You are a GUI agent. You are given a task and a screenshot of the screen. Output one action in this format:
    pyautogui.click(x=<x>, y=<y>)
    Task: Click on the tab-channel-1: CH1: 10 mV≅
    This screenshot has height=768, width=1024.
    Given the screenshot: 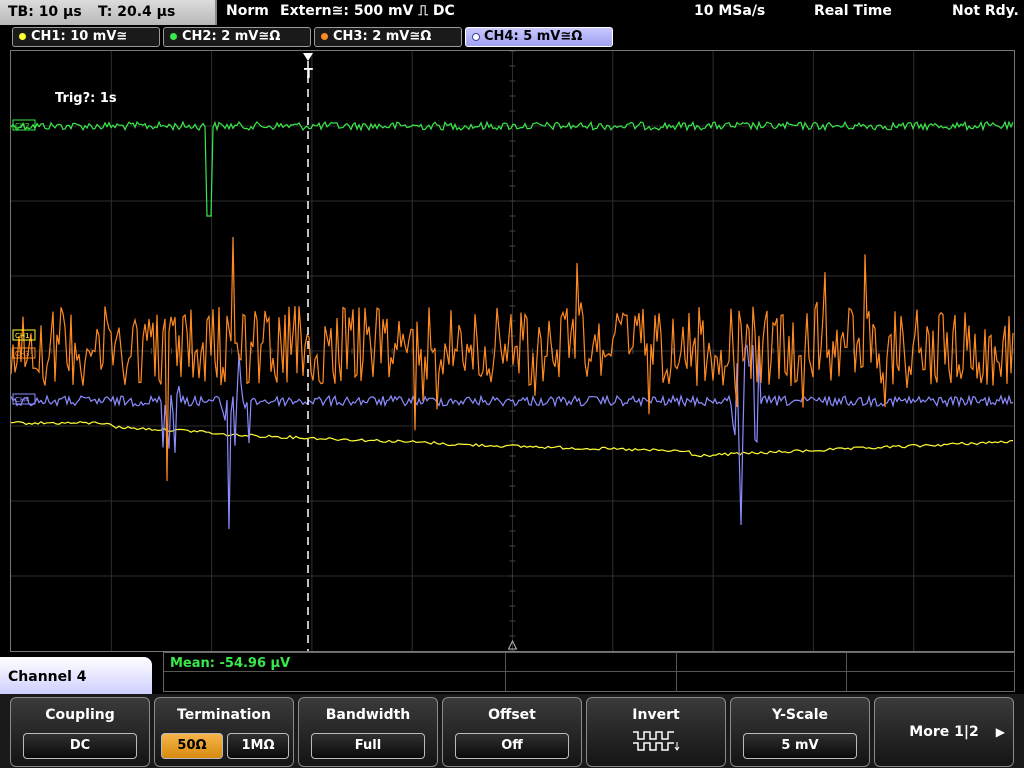 What is the action you would take?
    pyautogui.click(x=86, y=37)
    